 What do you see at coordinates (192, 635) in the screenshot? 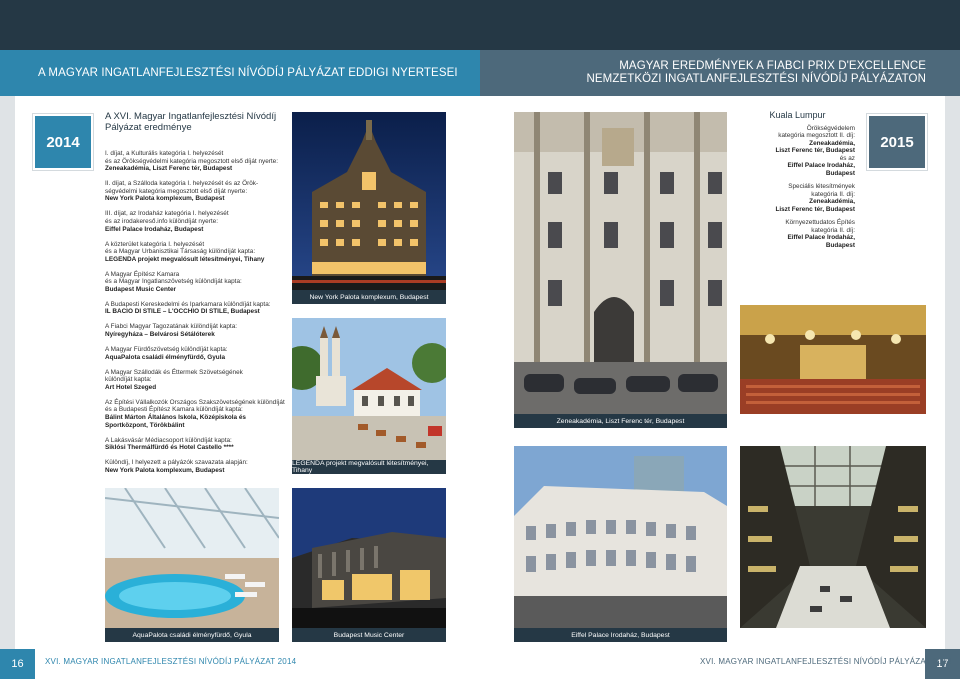
I see `caption-aquapalota: AquaPalota családi élményfürdő, Gyula` at bounding box center [192, 635].